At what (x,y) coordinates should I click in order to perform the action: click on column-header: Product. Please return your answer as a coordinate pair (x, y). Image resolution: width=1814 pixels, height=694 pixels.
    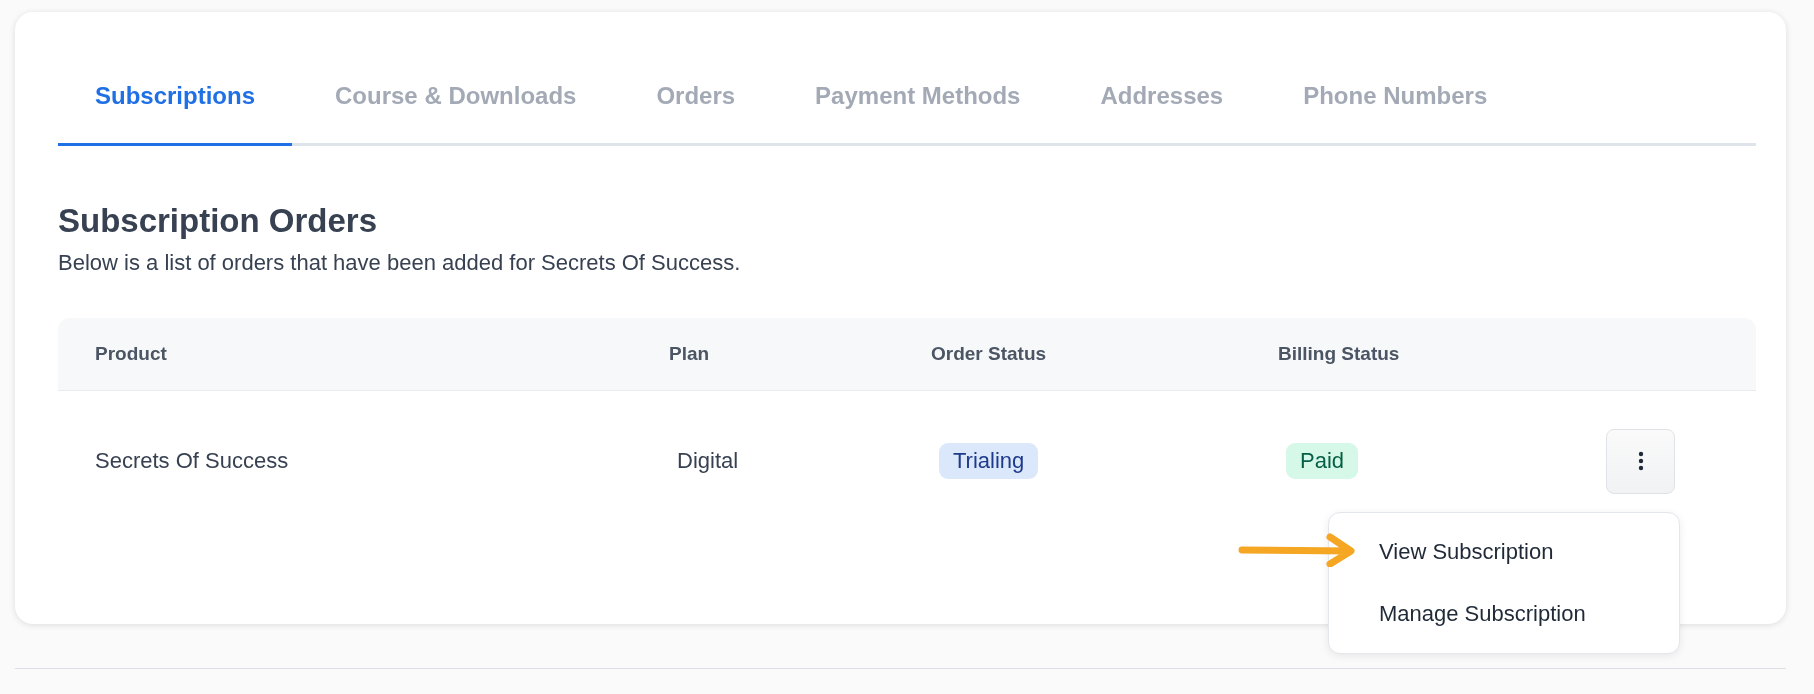
    Looking at the image, I should click on (131, 354).